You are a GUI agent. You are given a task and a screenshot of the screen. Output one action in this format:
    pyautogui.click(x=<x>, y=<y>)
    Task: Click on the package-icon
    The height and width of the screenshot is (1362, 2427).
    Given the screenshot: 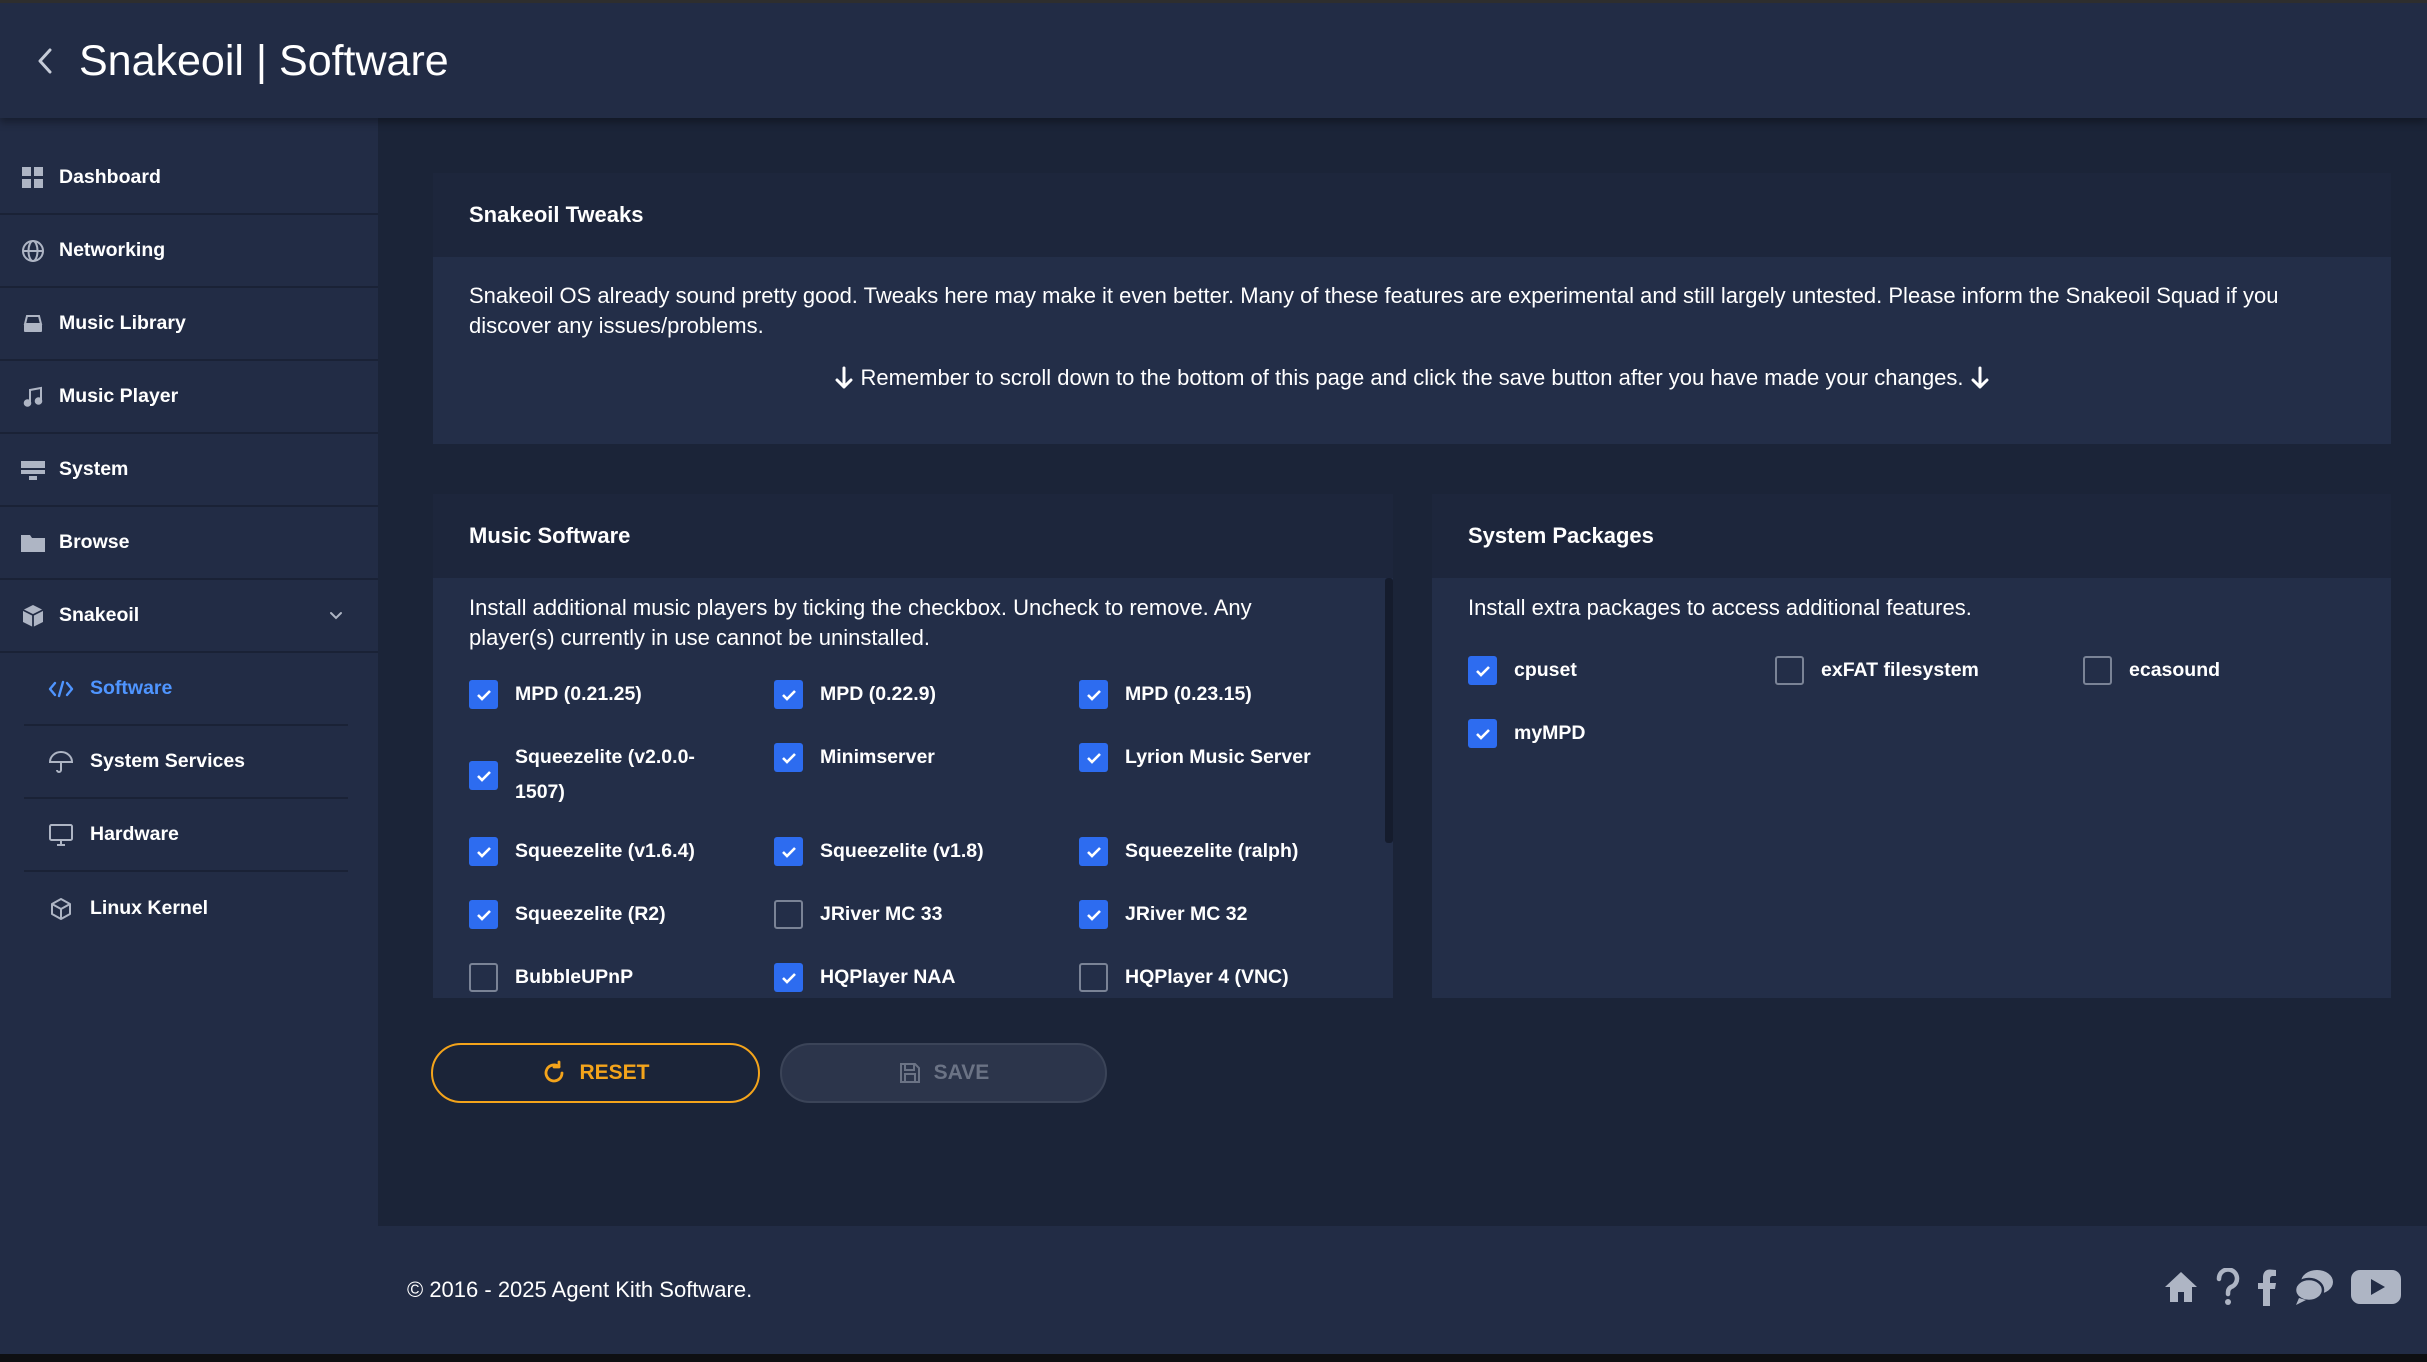 What is the action you would take?
    pyautogui.click(x=33, y=616)
    